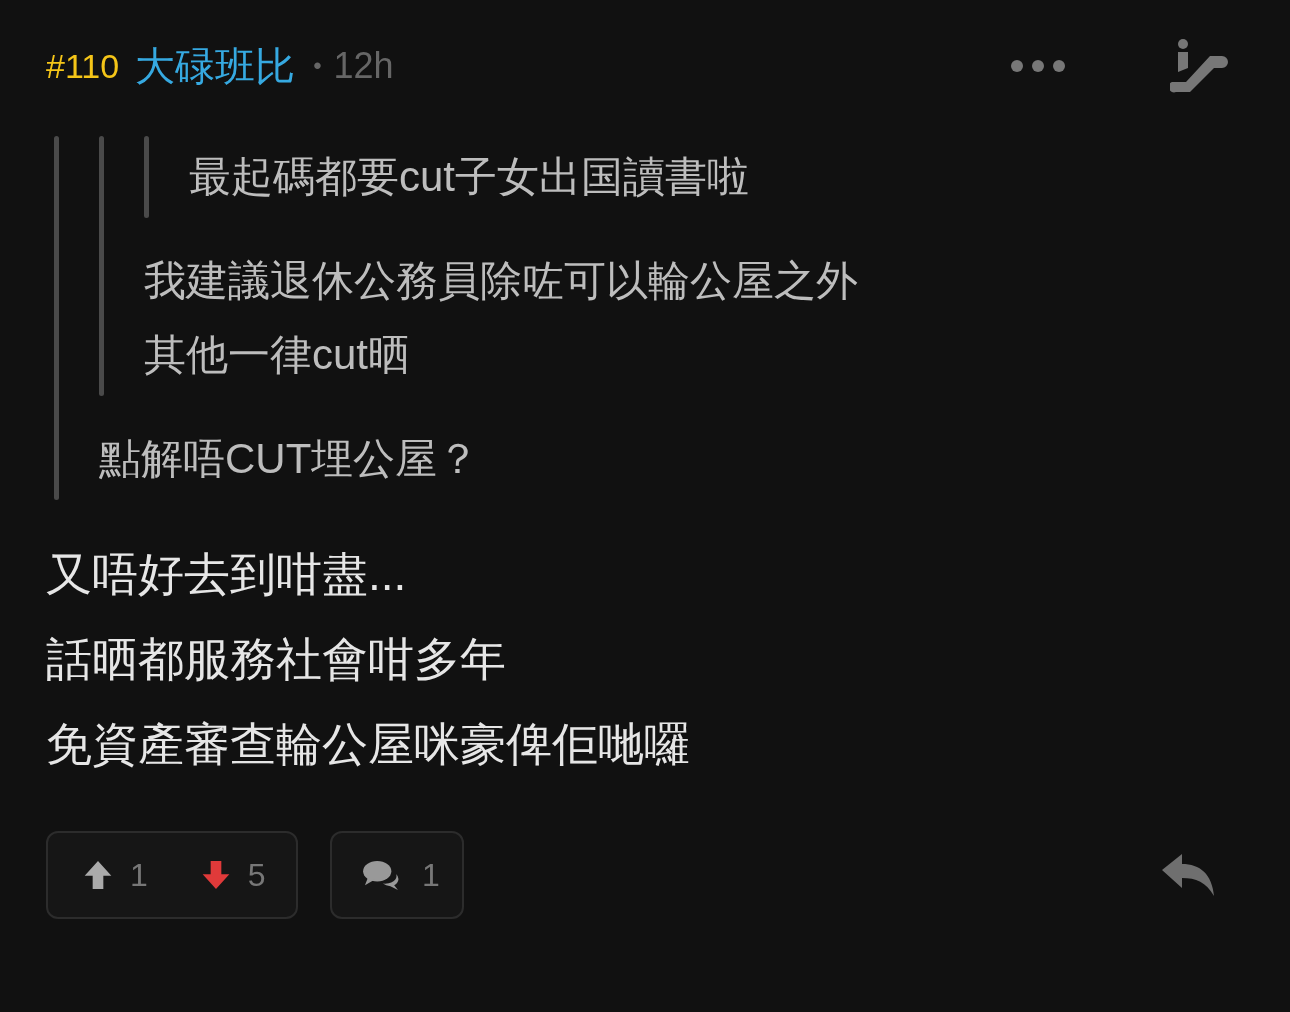 This screenshot has height=1012, width=1290. Describe the element at coordinates (215, 66) in the screenshot. I see `username: 大碌班比` at that location.